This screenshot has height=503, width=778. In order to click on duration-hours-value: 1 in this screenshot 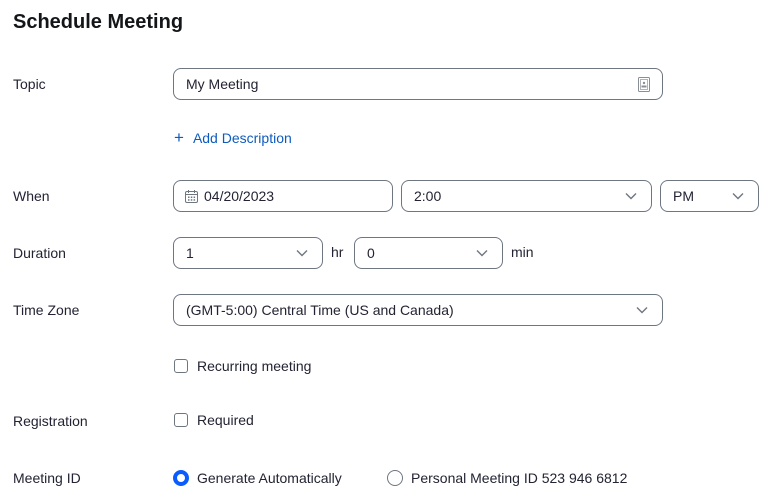, I will do `click(190, 253)`.